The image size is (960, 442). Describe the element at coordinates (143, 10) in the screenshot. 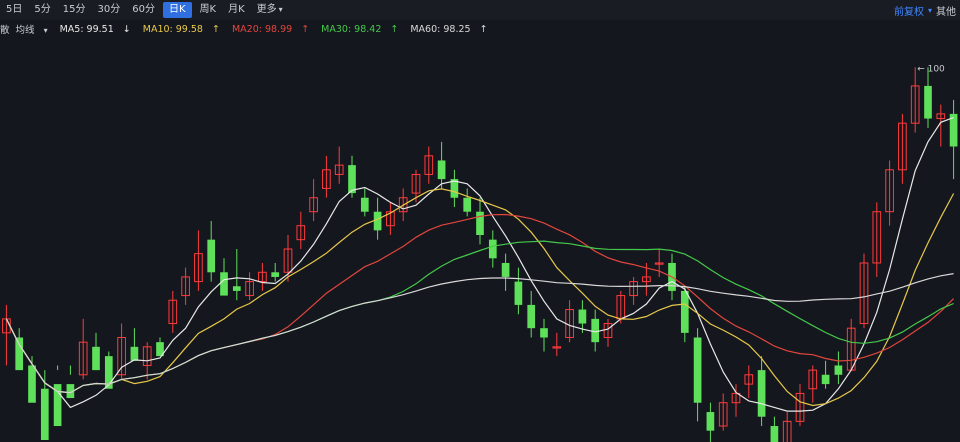

I see `tab-60min: 60分` at that location.